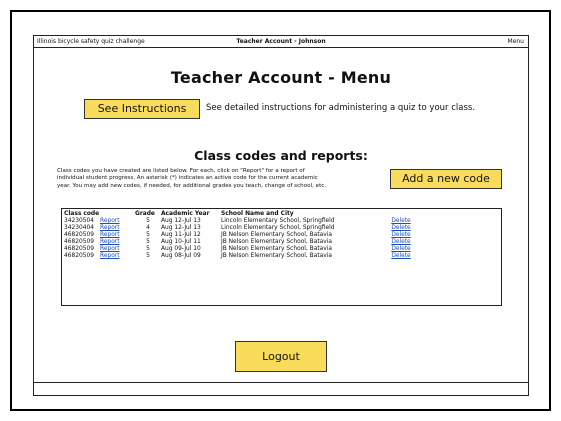 The image size is (561, 421). What do you see at coordinates (181, 235) in the screenshot?
I see `academic-year-cell: Aug 11-Jul 12` at bounding box center [181, 235].